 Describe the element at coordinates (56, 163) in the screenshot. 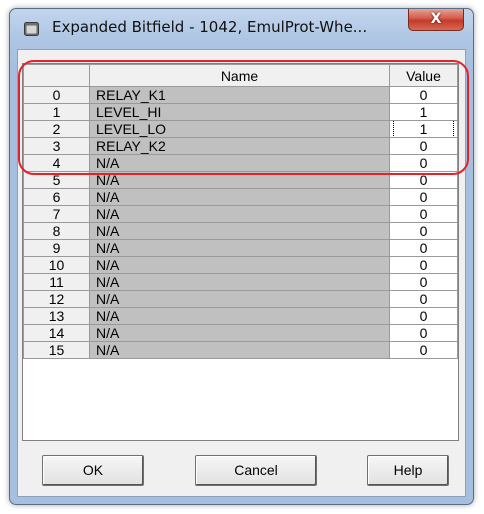

I see `row-index-cell: 4` at that location.